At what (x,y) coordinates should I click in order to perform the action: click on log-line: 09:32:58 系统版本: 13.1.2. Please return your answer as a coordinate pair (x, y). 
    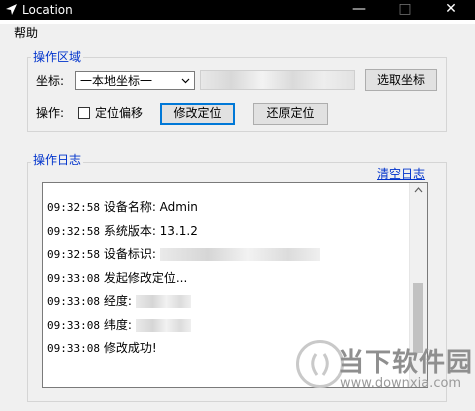
    Looking at the image, I should click on (122, 231).